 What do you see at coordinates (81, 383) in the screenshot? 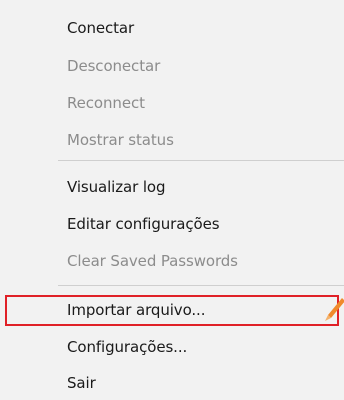
I see `menu-item-sair: Sair` at bounding box center [81, 383].